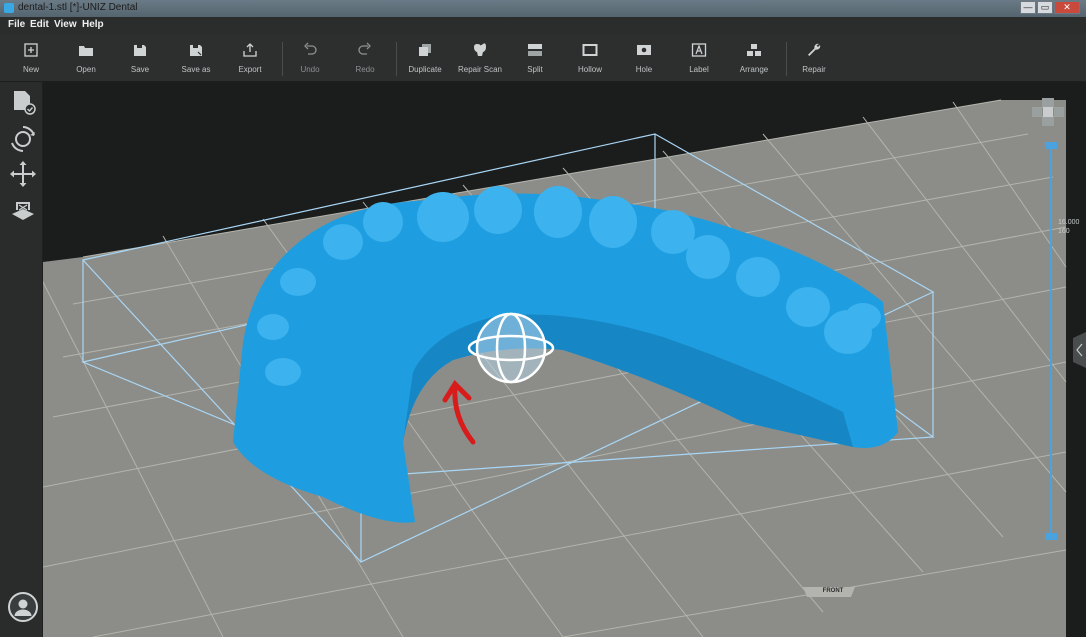  What do you see at coordinates (310, 60) in the screenshot?
I see `undo-button: Undo` at bounding box center [310, 60].